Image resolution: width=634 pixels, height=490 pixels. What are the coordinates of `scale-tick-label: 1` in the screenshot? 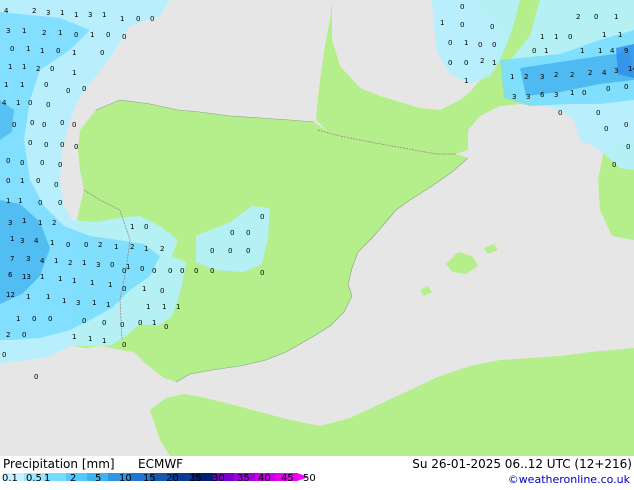 It's located at (47, 478).